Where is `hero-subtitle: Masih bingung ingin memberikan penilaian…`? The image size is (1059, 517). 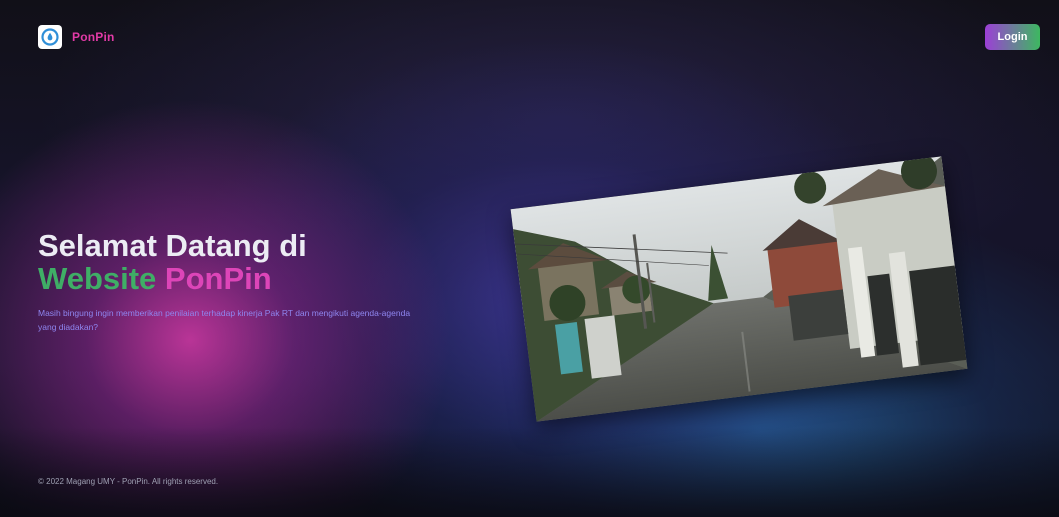
hero-subtitle: Masih bingung ingin memberikan penilaian… is located at coordinates (224, 320).